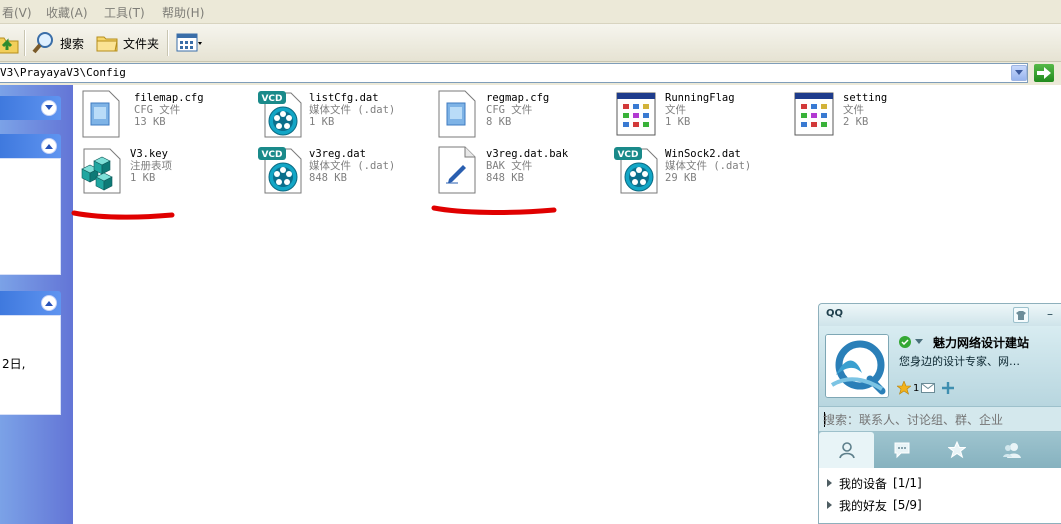  I want to click on go-button, so click(1044, 73).